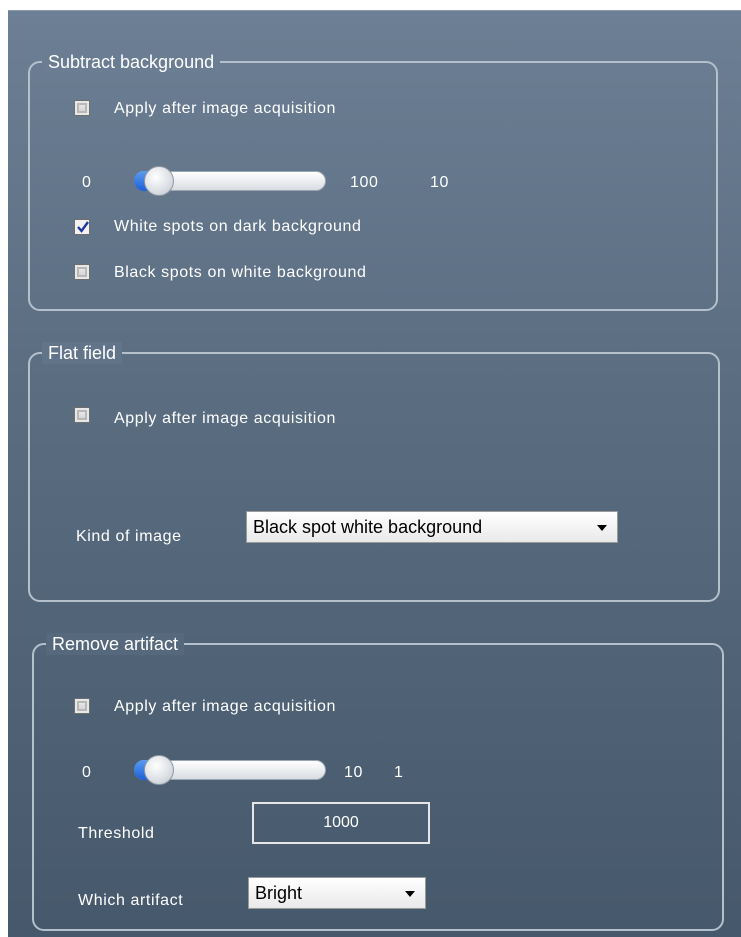 This screenshot has width=741, height=937. I want to click on white-spots-label: White spots on dark background, so click(238, 226).